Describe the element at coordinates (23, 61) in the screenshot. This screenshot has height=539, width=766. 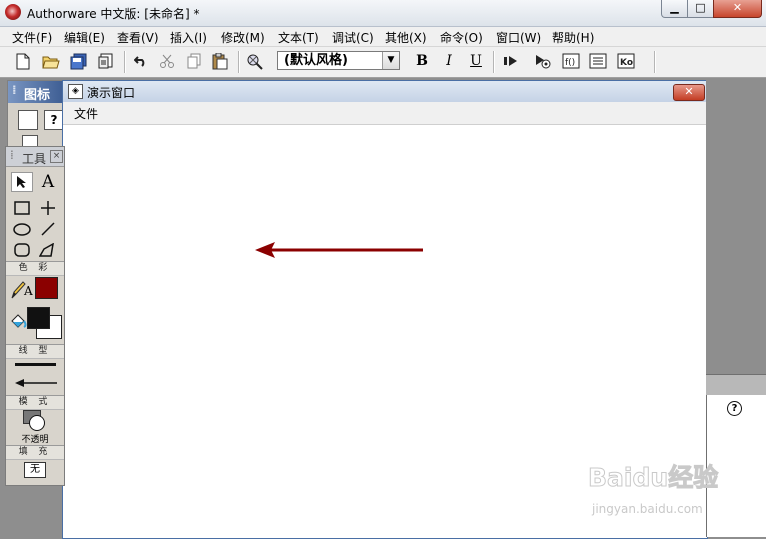
I see `new-icon` at that location.